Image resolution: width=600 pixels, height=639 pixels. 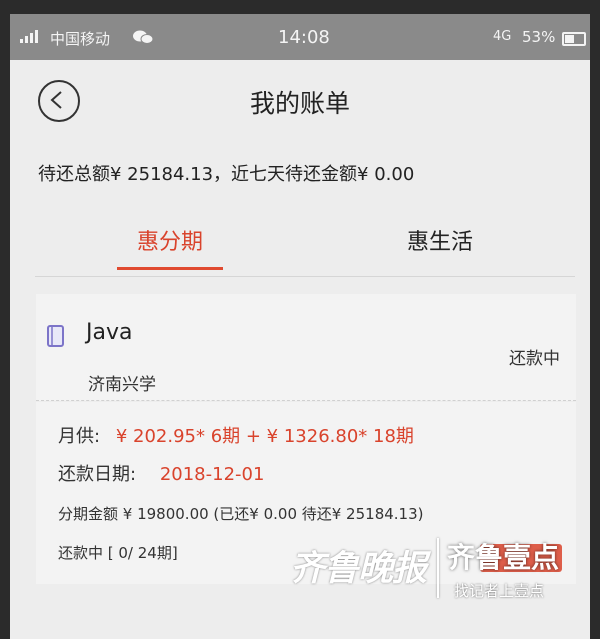 What do you see at coordinates (109, 332) in the screenshot?
I see `course-name: Java` at bounding box center [109, 332].